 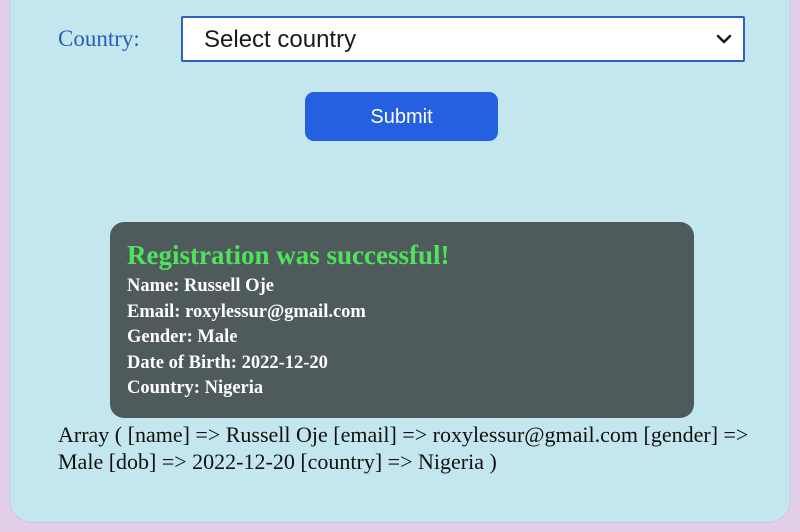 I want to click on detail-gender: Gender: Male, so click(x=182, y=337).